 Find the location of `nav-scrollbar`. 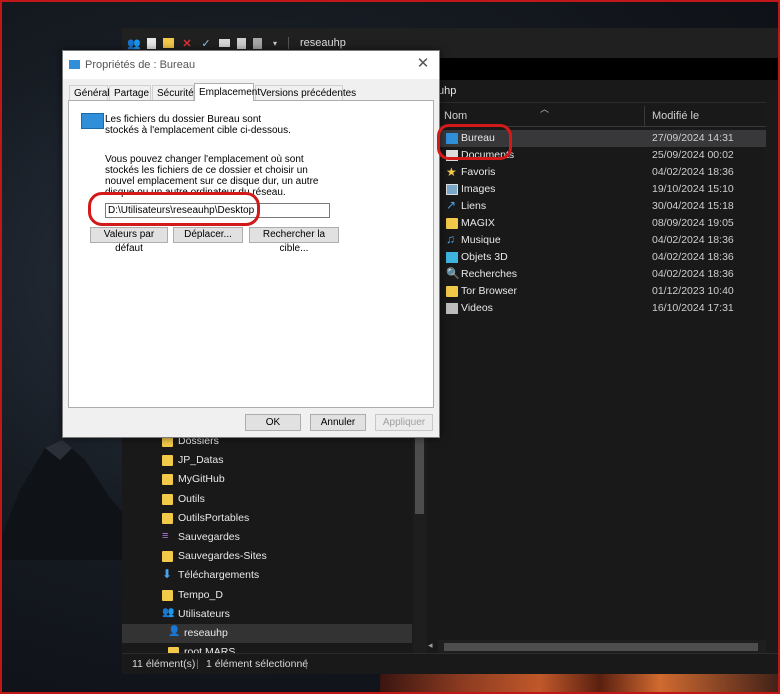

nav-scrollbar is located at coordinates (420, 543).